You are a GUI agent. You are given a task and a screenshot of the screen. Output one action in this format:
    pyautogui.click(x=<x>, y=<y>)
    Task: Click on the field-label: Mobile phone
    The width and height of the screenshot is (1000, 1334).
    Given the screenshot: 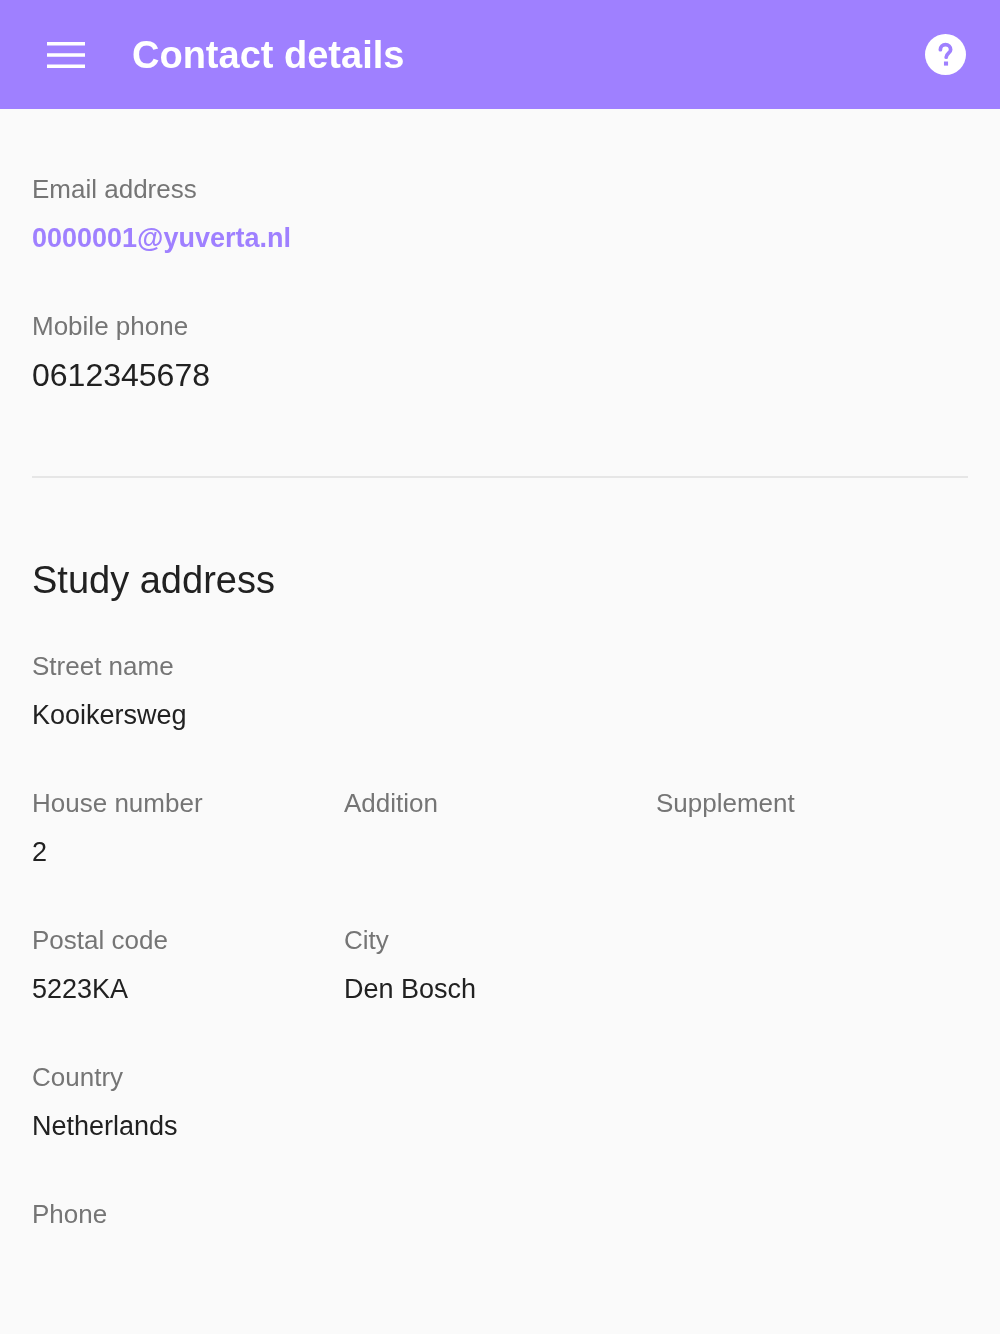 What is the action you would take?
    pyautogui.click(x=110, y=326)
    